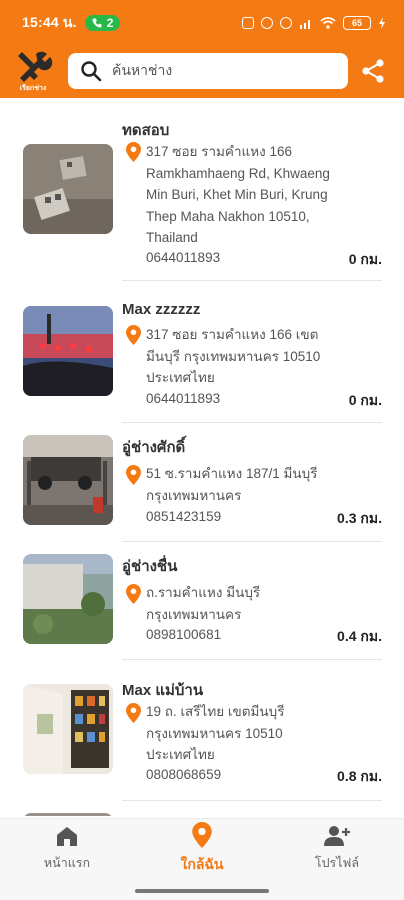 This screenshot has height=900, width=404. What do you see at coordinates (337, 836) in the screenshot?
I see `add-person-icon` at bounding box center [337, 836].